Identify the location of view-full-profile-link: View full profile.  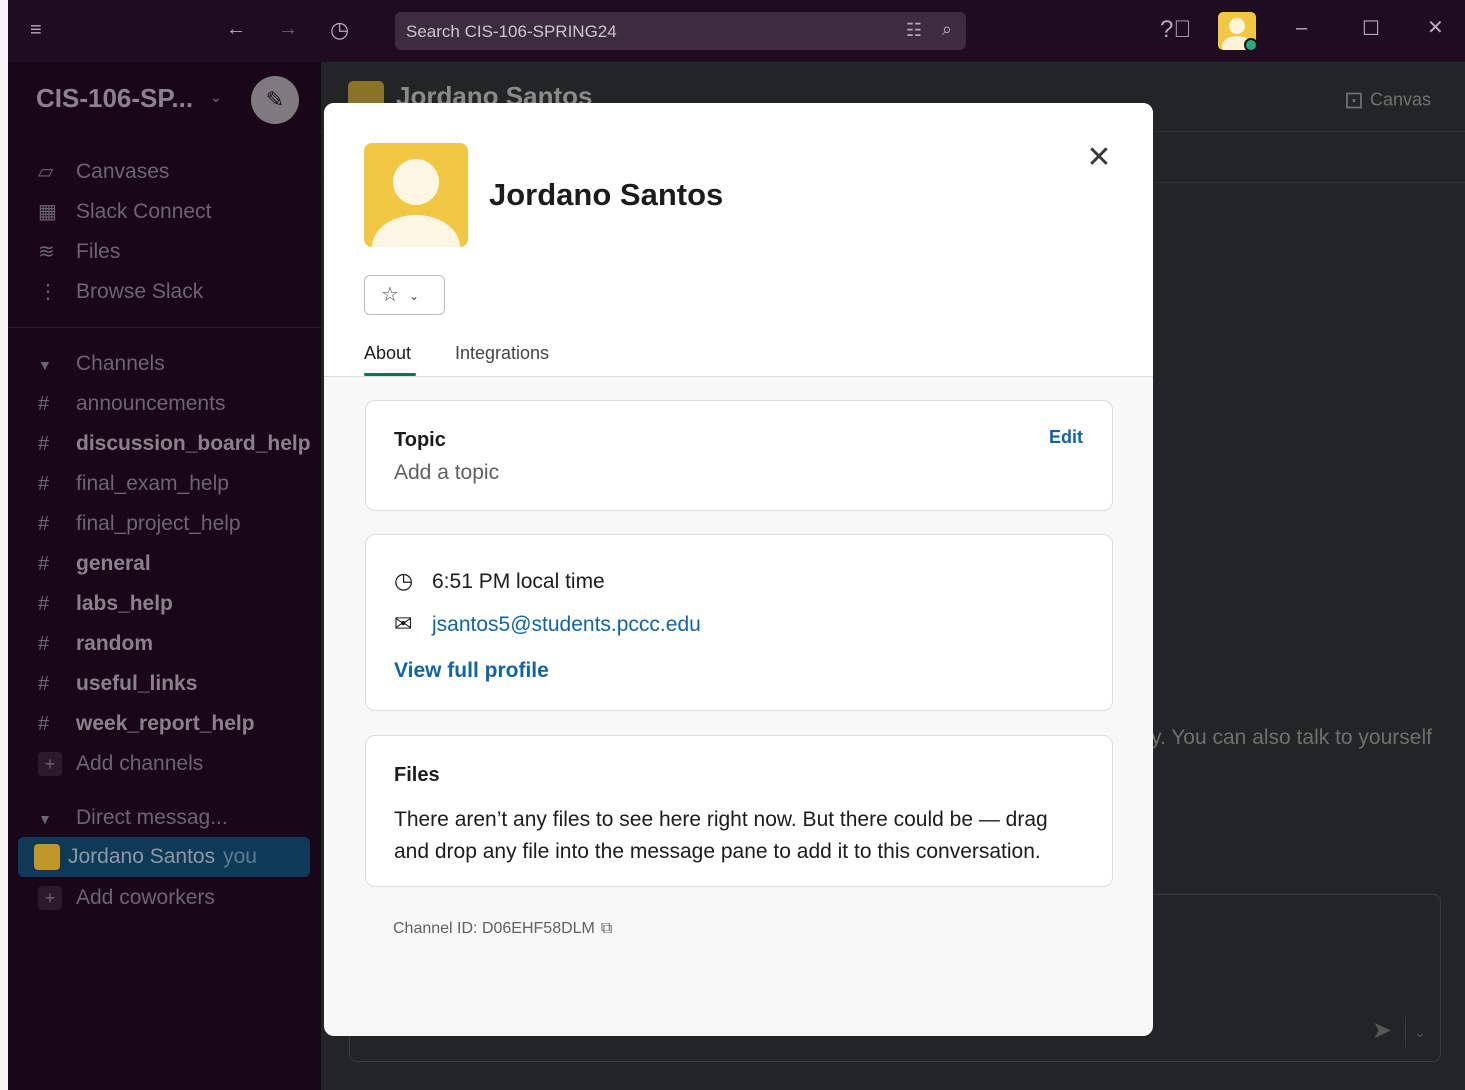
(471, 671).